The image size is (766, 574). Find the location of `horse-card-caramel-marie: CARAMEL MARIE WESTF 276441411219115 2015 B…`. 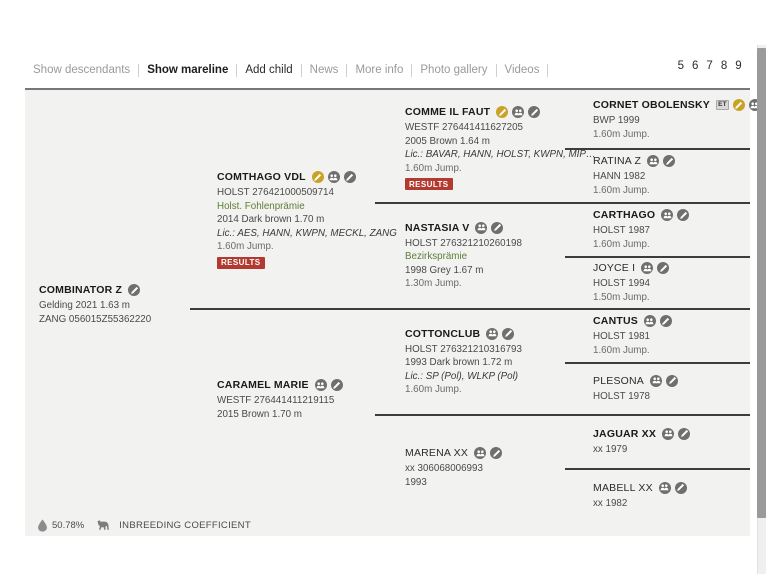

horse-card-caramel-marie: CARAMEL MARIE WESTF 276441411219115 2015 B… is located at coordinates (282, 400).